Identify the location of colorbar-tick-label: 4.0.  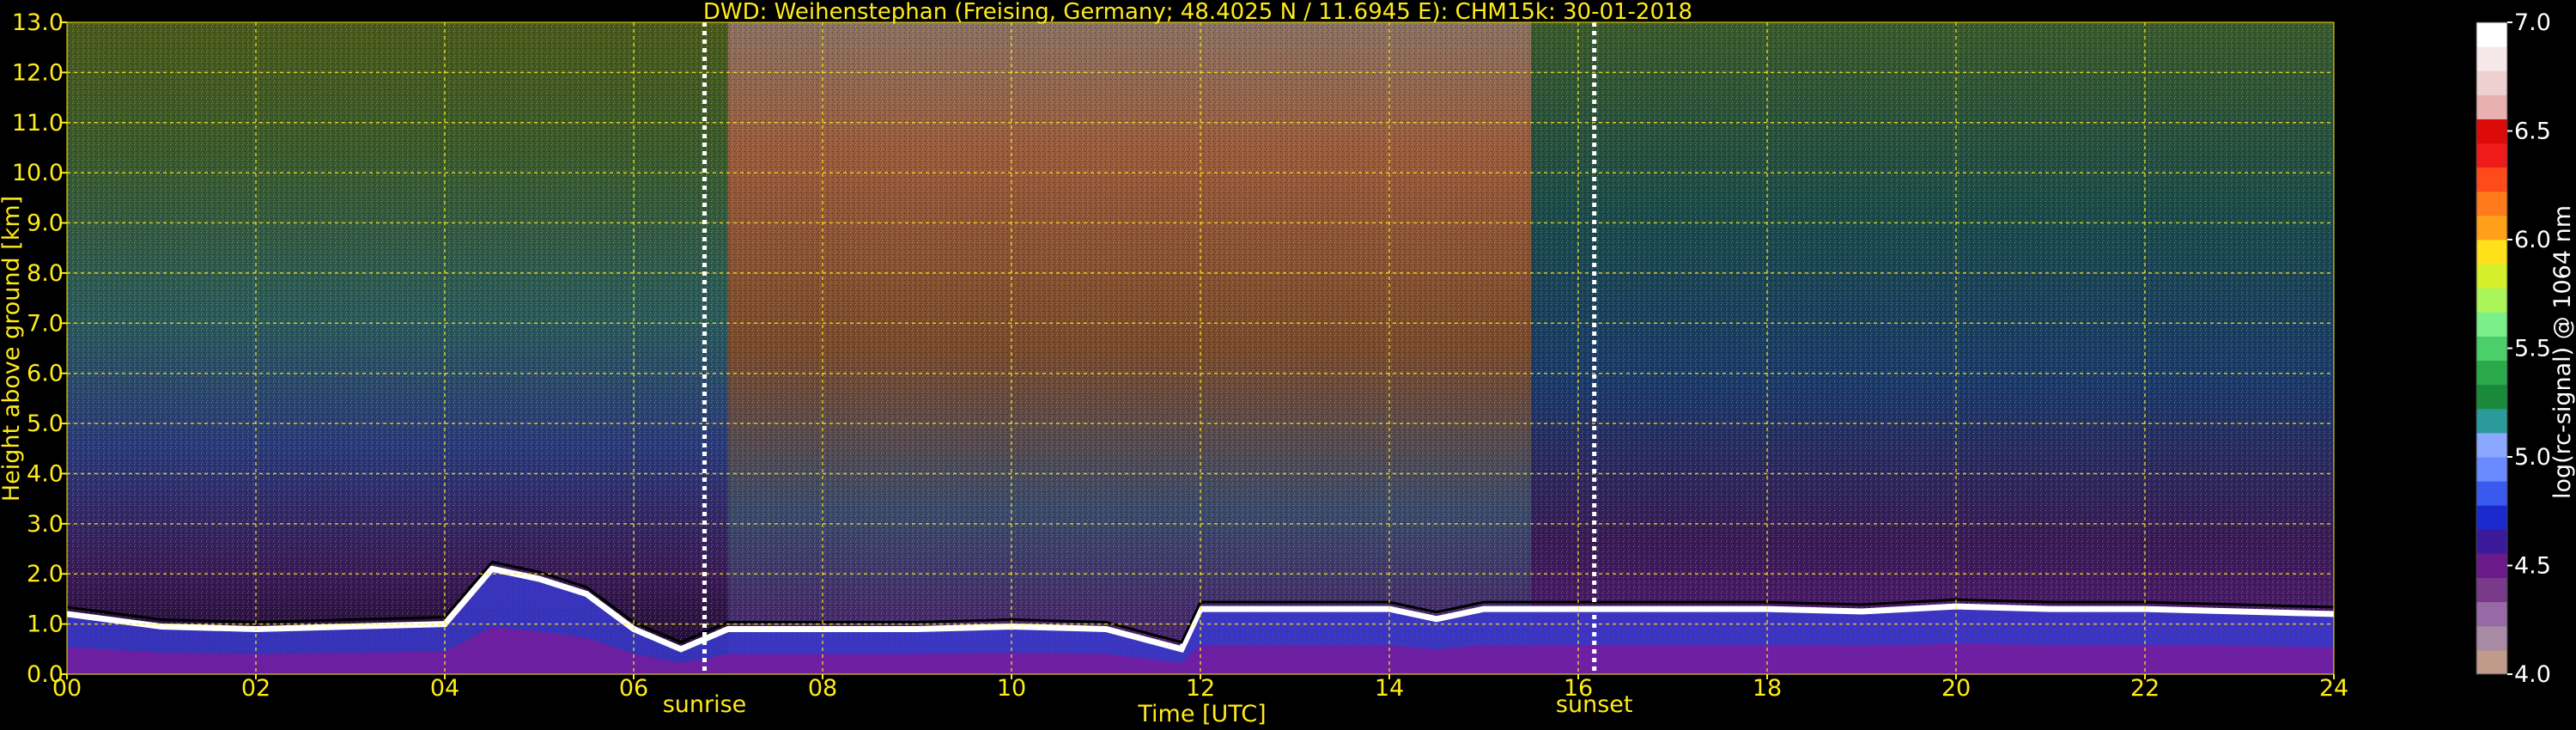
(2532, 674).